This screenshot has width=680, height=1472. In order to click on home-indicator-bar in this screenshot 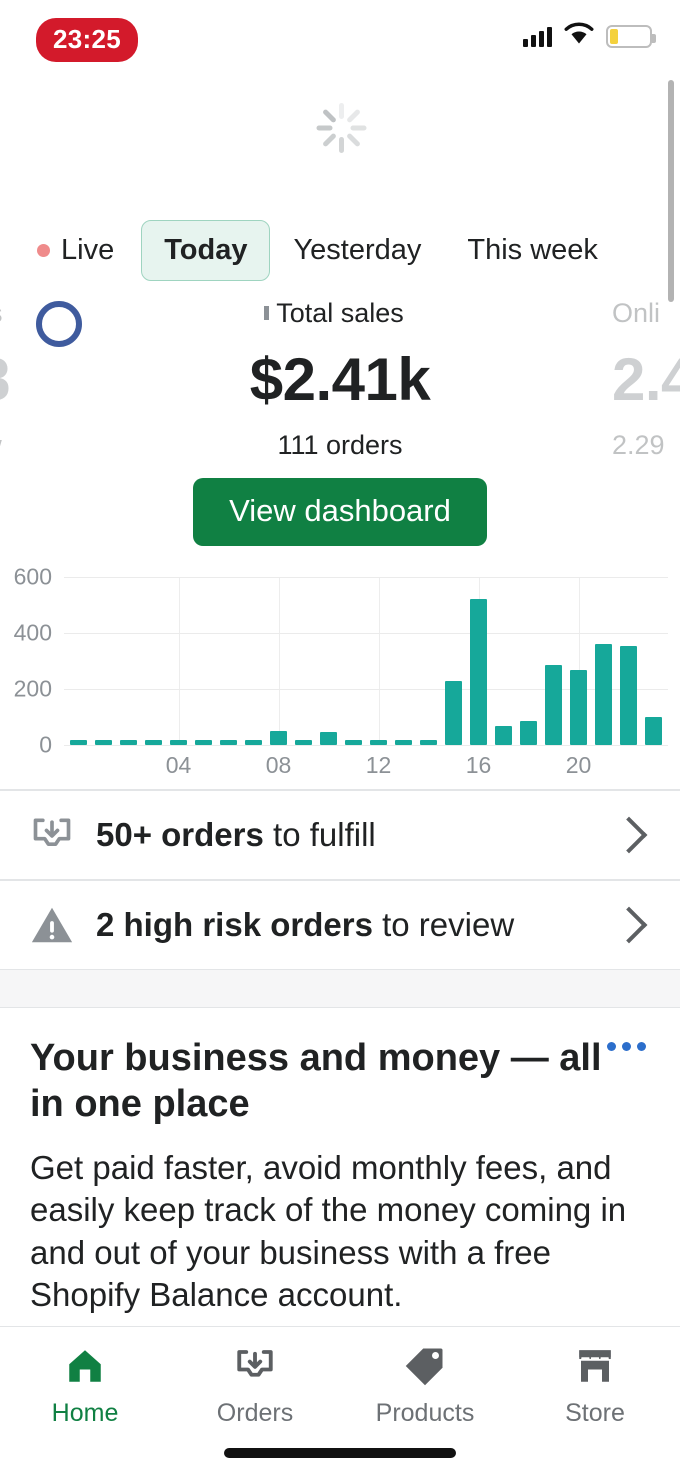, I will do `click(340, 1453)`.